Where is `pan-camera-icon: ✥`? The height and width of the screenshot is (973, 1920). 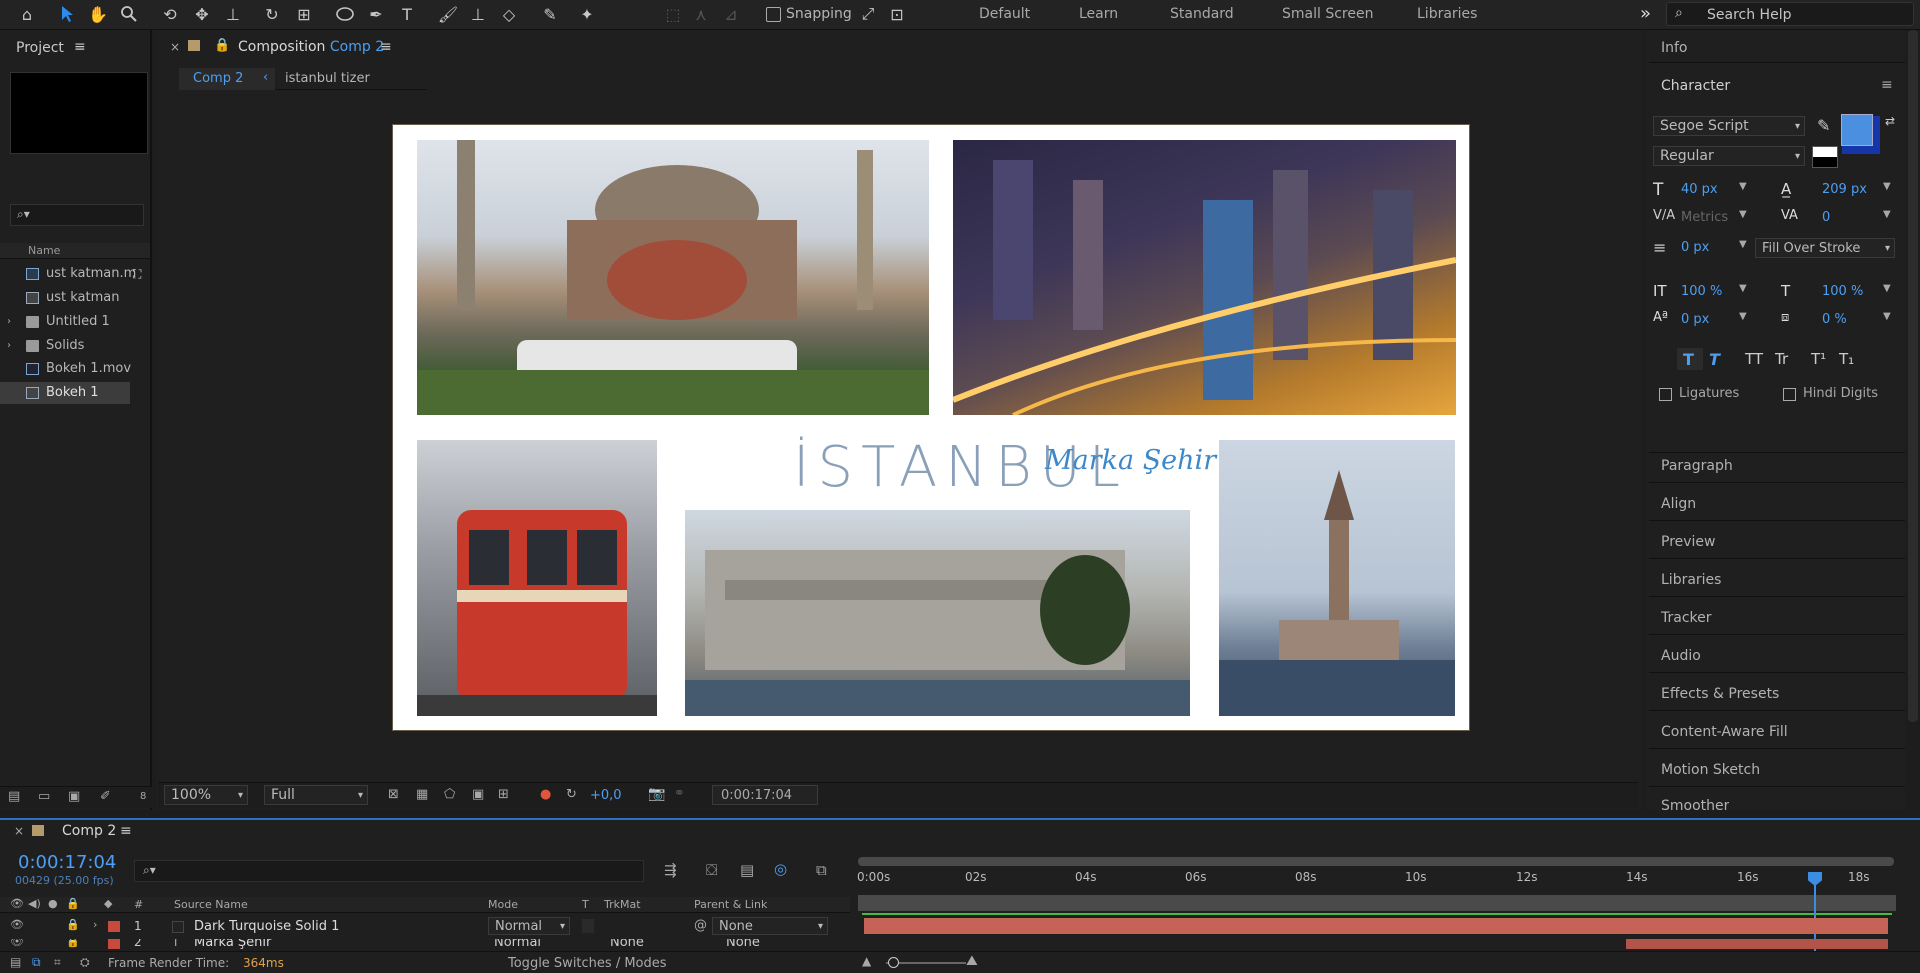
pan-camera-icon: ✥ is located at coordinates (202, 14).